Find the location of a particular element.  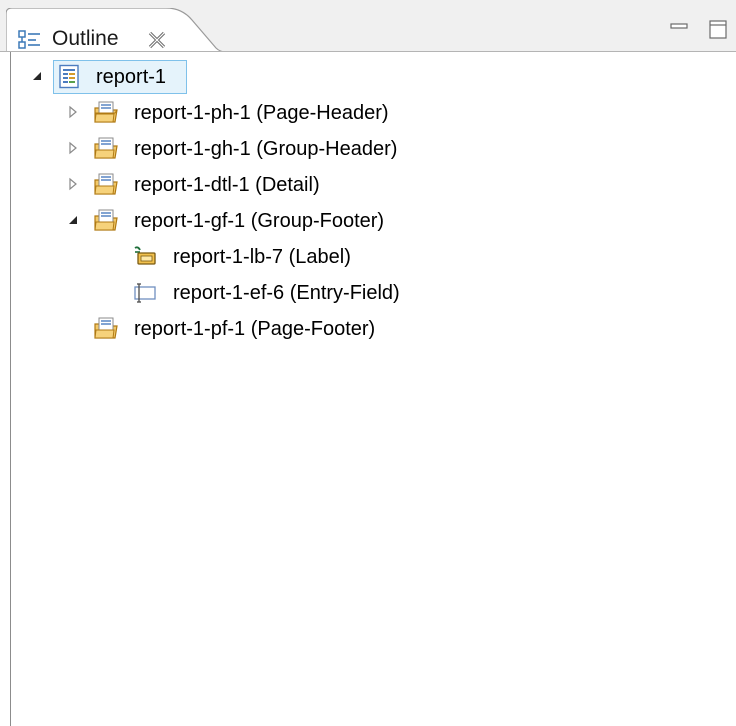

close-icon is located at coordinates (157, 40).